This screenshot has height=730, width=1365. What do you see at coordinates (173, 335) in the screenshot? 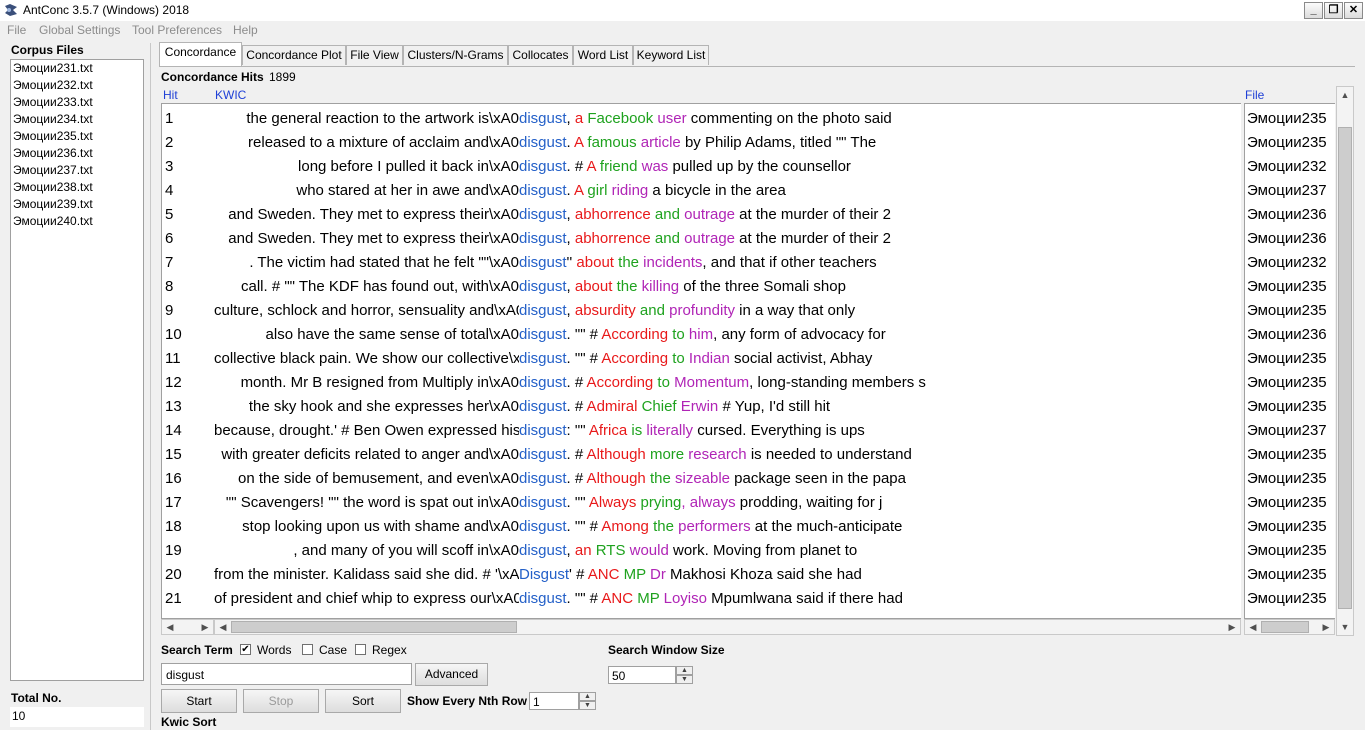
I see `hit-number: 10` at bounding box center [173, 335].